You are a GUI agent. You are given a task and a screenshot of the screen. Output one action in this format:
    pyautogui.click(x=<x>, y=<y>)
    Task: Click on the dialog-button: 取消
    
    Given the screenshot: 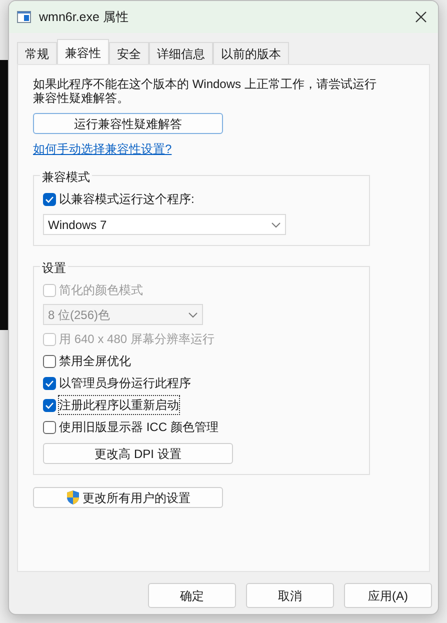 What is the action you would take?
    pyautogui.click(x=290, y=595)
    